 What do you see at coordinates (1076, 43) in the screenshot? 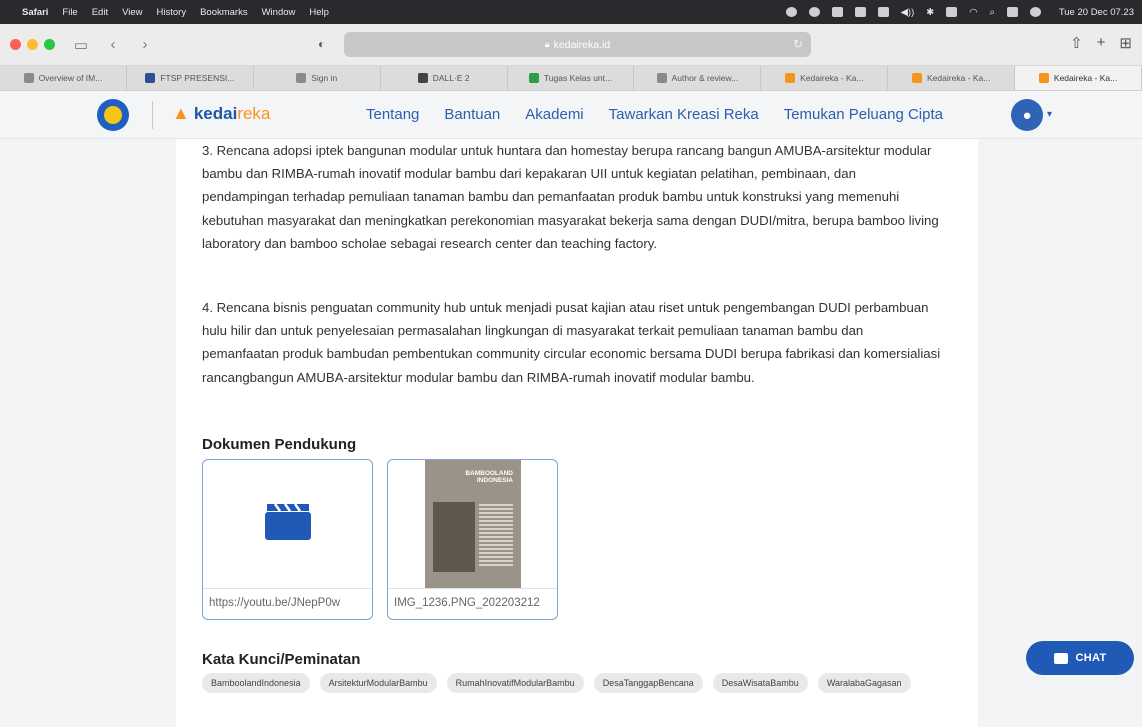
I see `share-icon: ⇧` at bounding box center [1076, 43].